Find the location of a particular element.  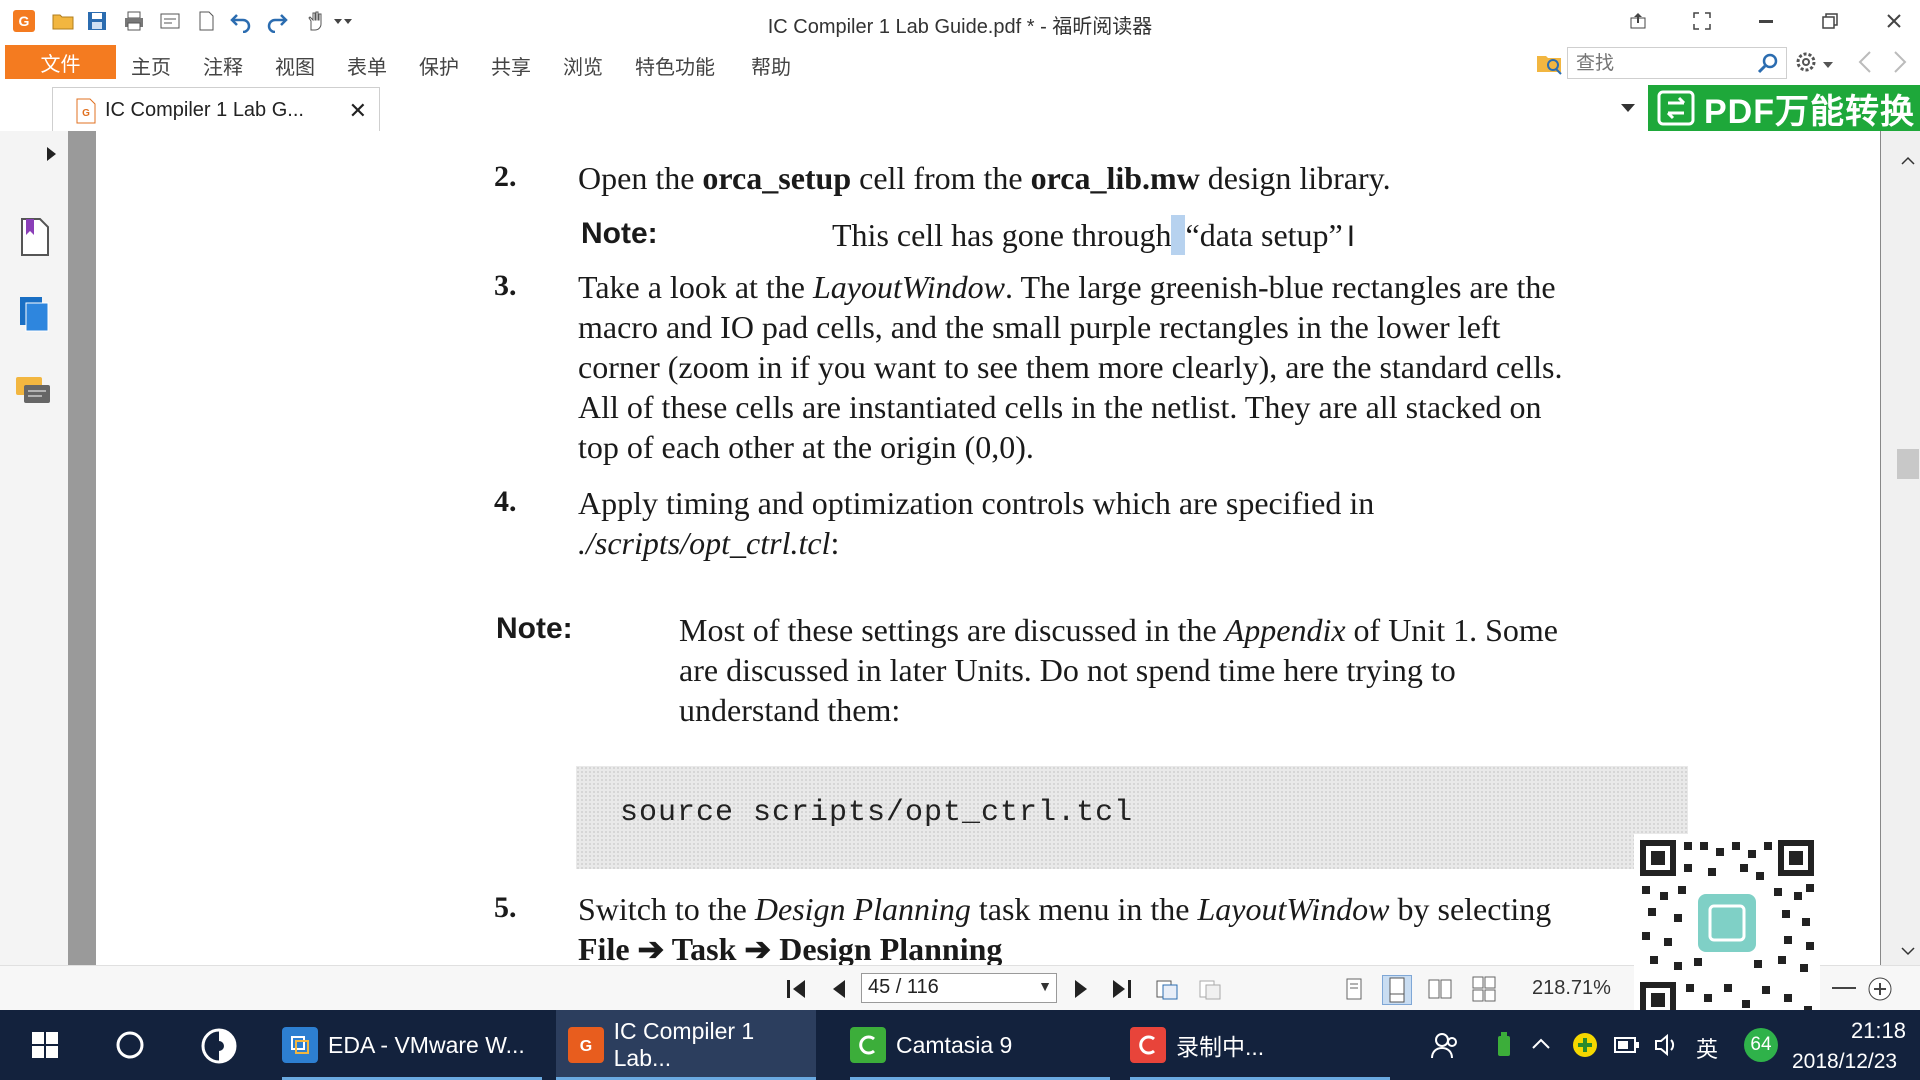

scroll-thumb is located at coordinates (1908, 464).